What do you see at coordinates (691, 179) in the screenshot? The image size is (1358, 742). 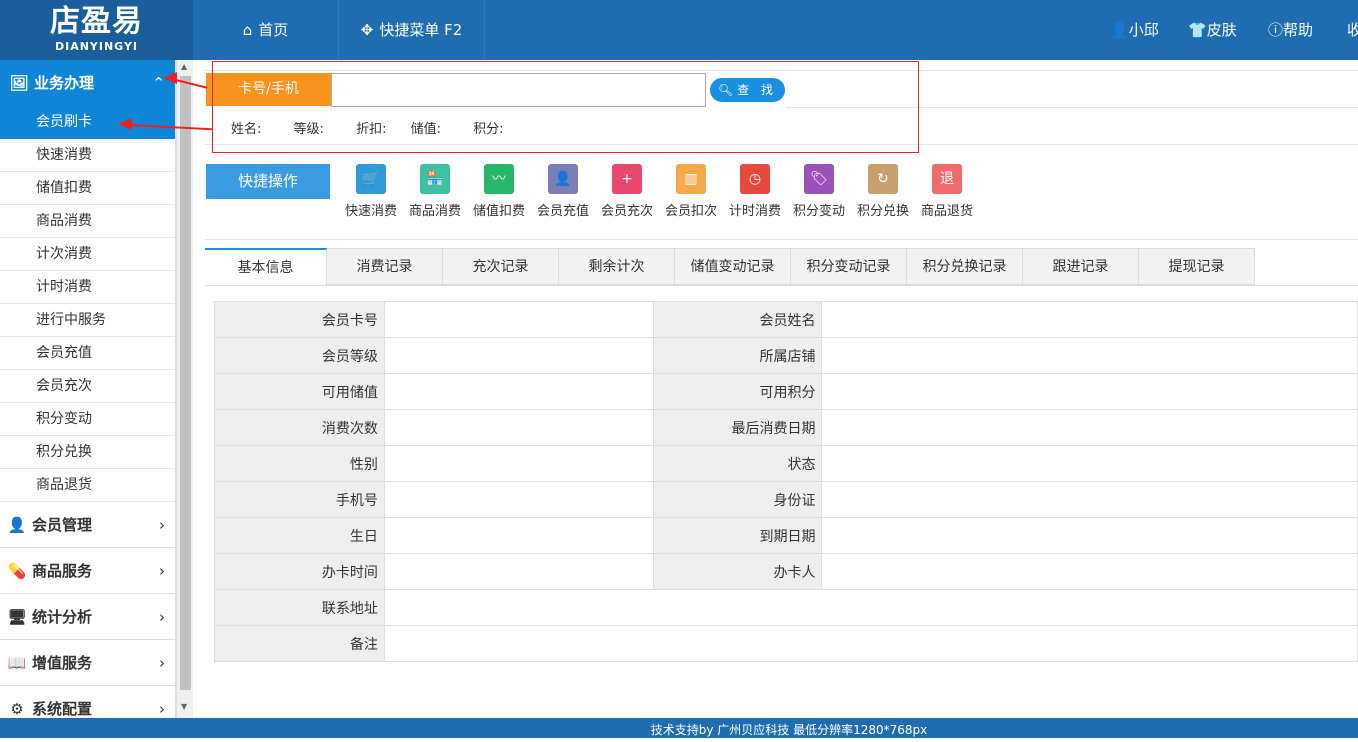 I see `bar-chart-icon: ▥` at bounding box center [691, 179].